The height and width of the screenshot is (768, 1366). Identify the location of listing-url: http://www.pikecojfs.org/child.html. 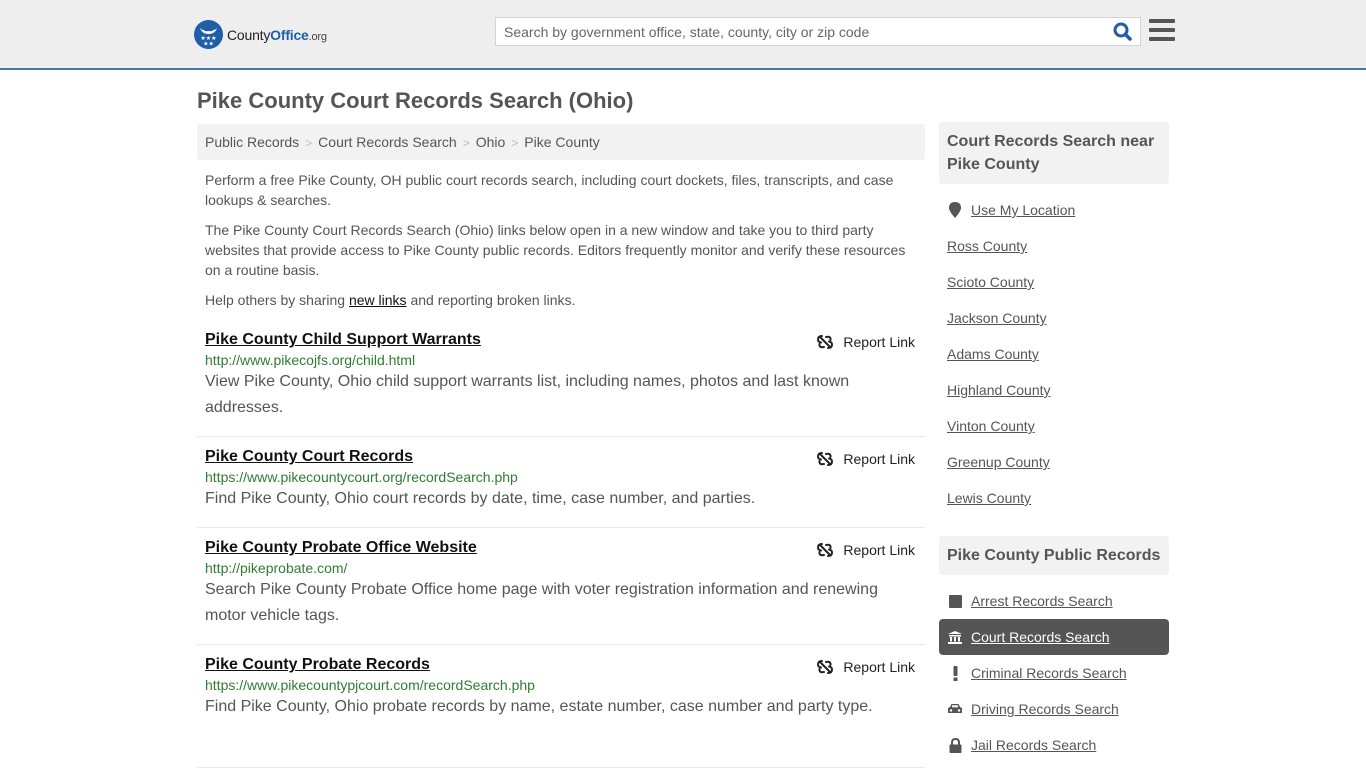
(561, 360).